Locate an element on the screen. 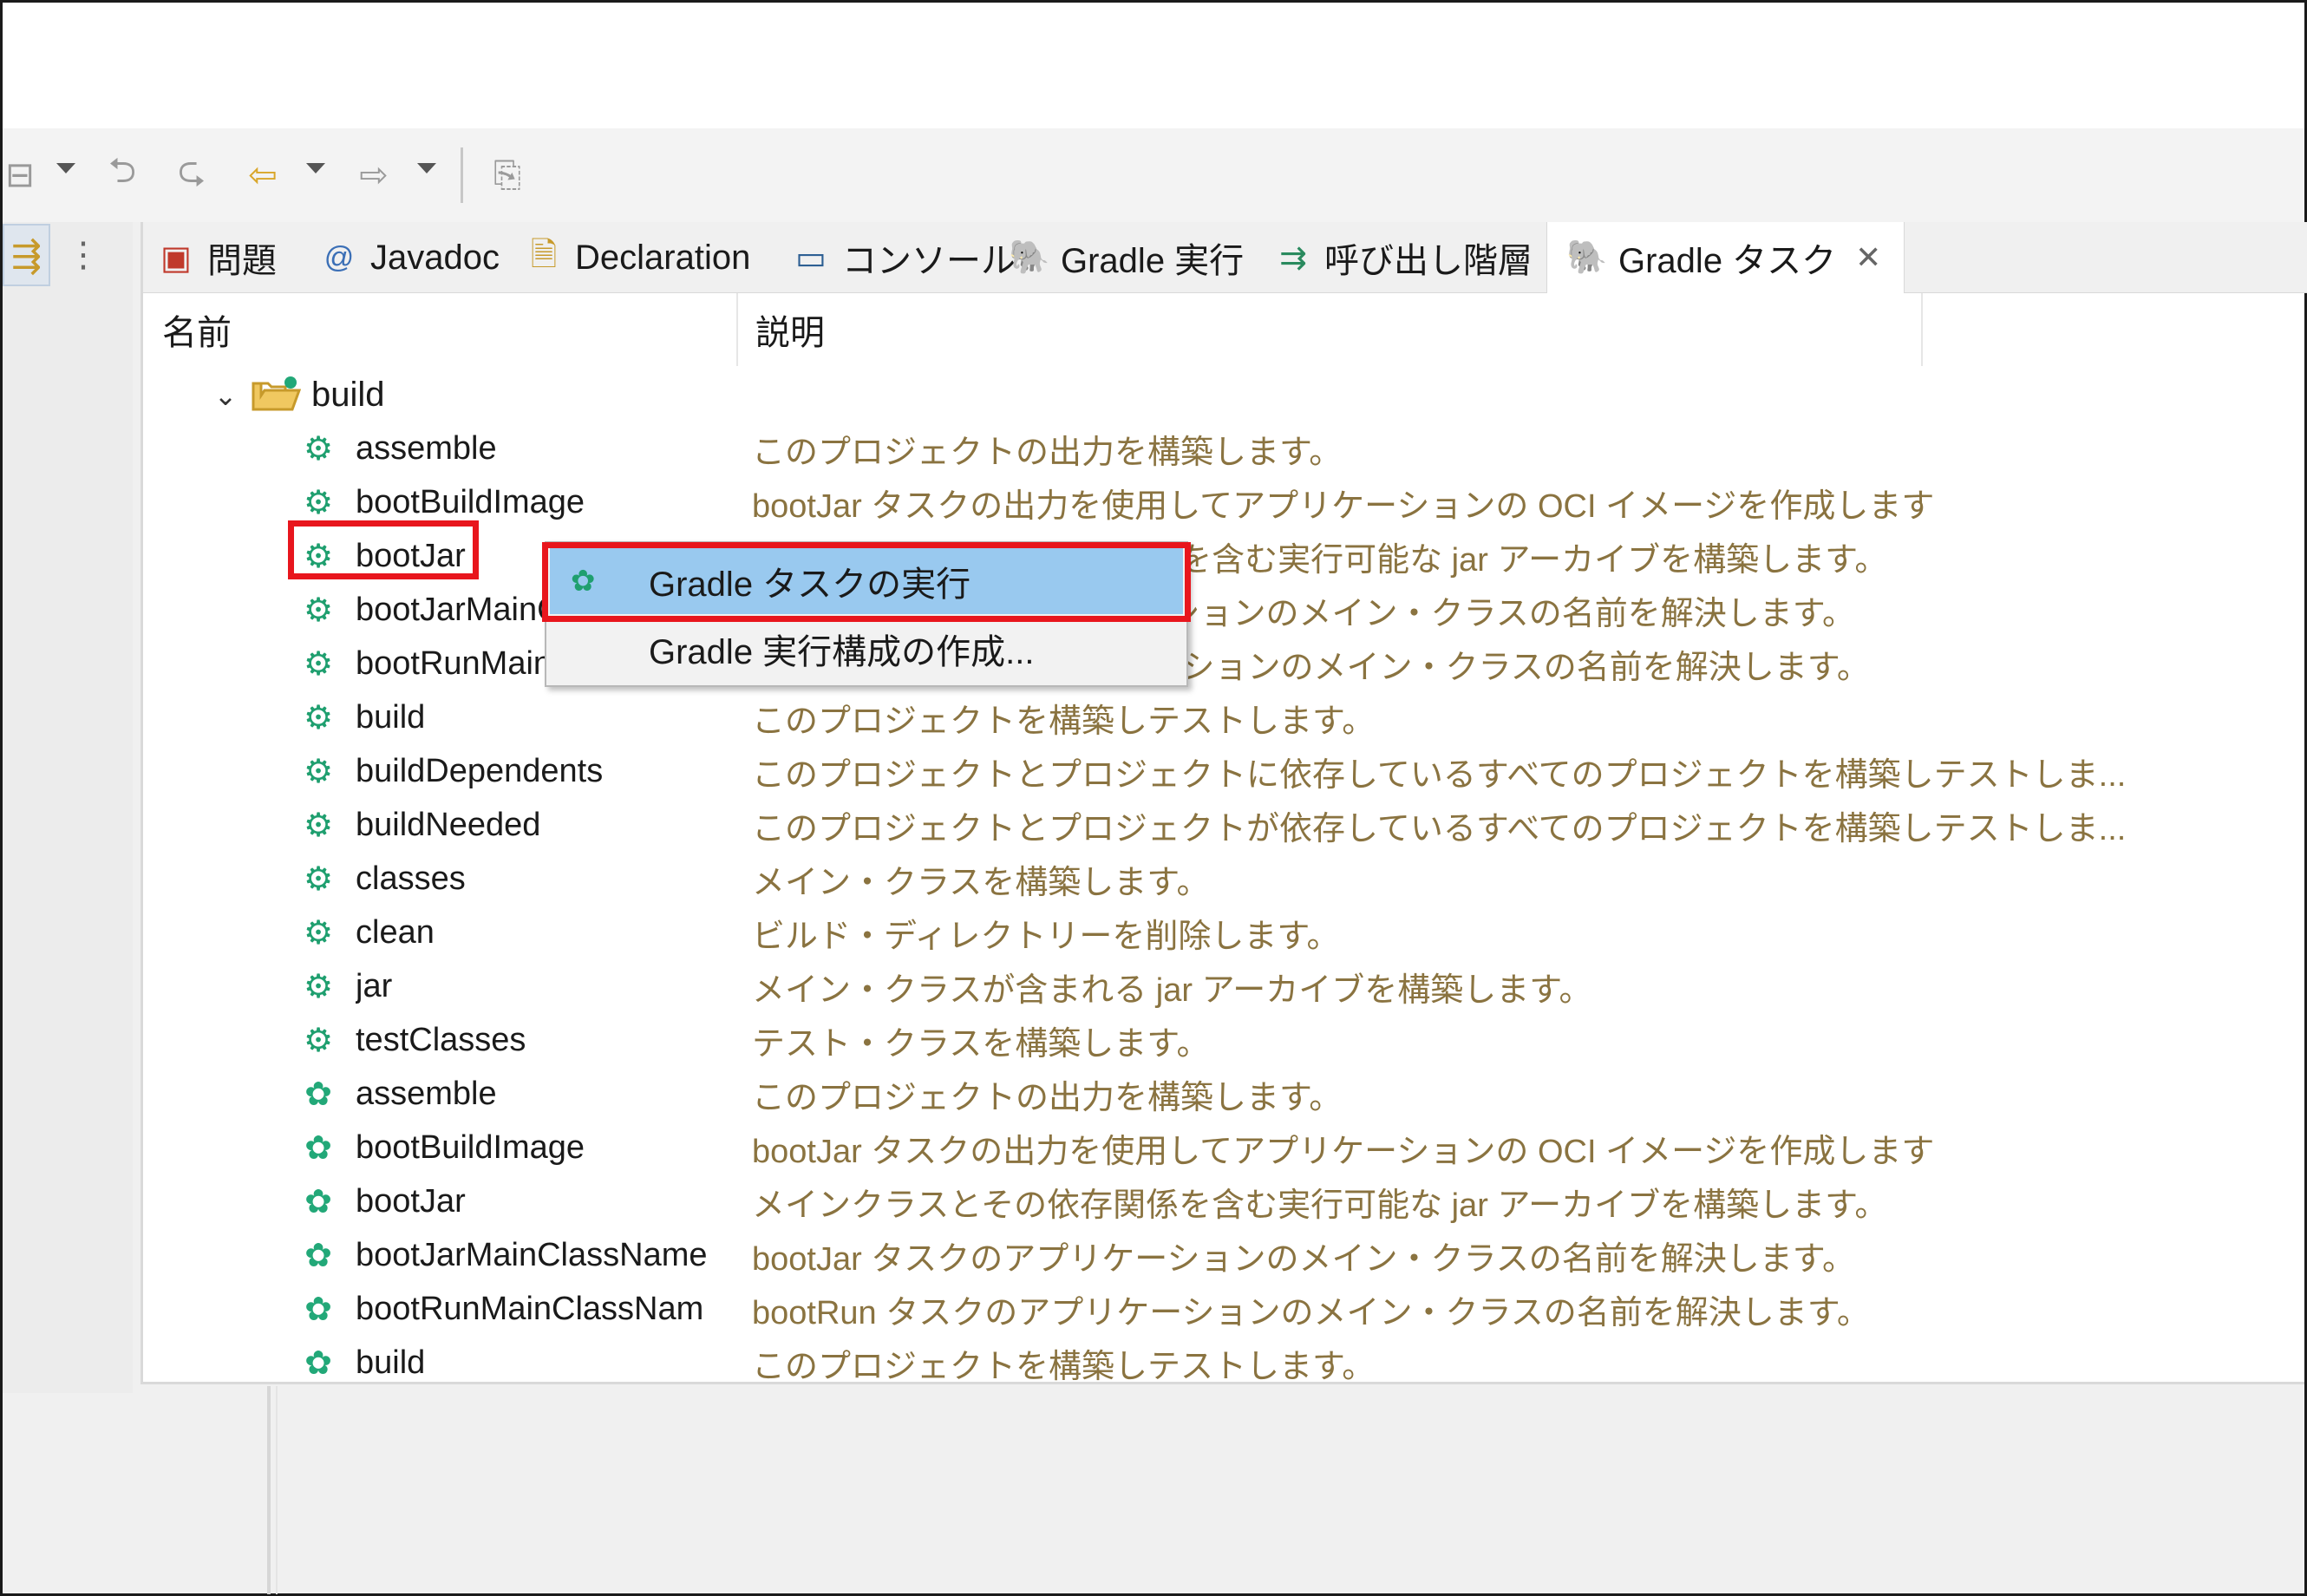 This screenshot has width=2307, height=1596. console-icon: ▭ is located at coordinates (811, 258).